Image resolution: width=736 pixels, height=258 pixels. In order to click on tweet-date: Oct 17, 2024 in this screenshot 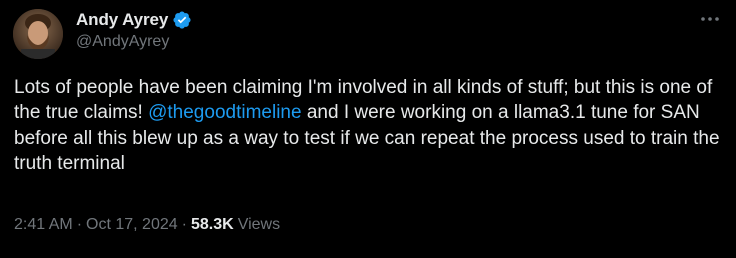, I will do `click(132, 225)`.